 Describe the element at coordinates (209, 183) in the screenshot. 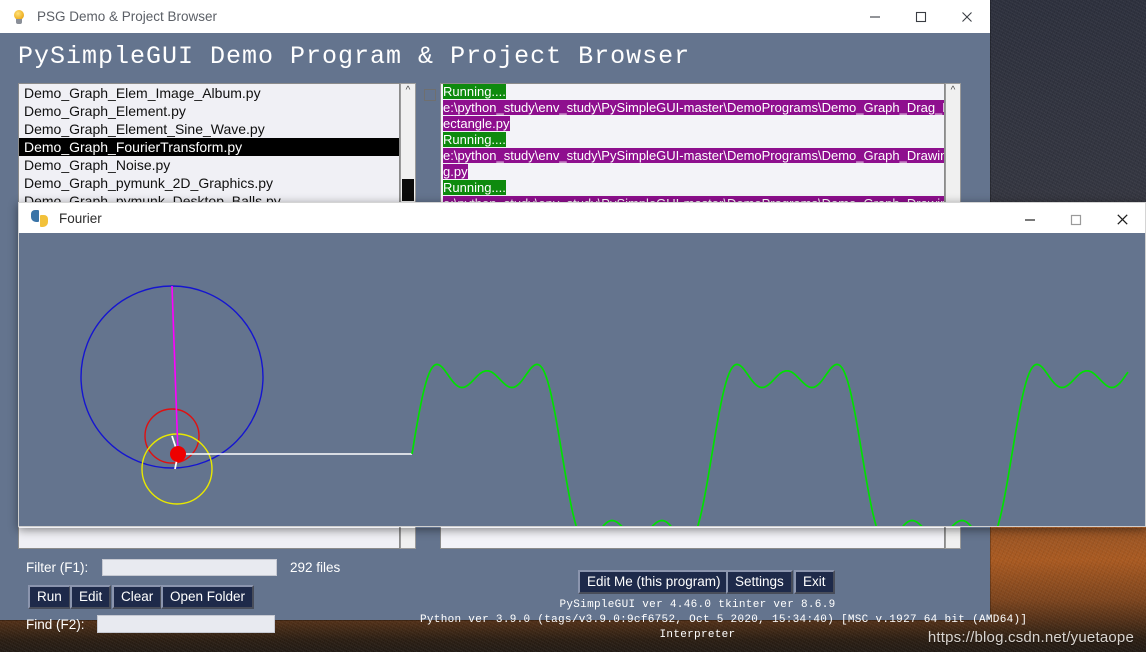

I see `list-item: Demo_Graph_pymunk_2D_Graphics.py` at that location.